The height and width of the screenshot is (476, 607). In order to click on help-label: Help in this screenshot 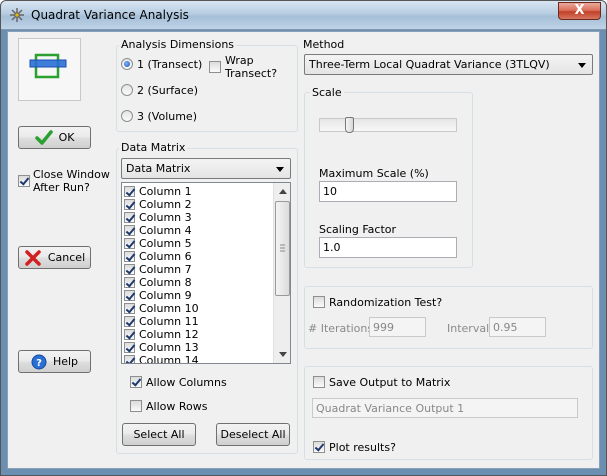, I will do `click(65, 361)`.